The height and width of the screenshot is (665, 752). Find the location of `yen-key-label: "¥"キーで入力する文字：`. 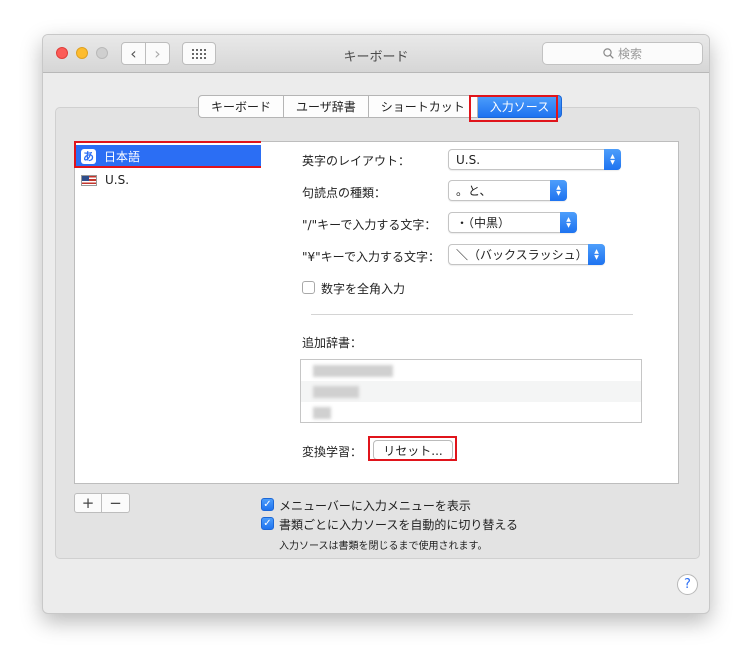

yen-key-label: "¥"キーで入力する文字： is located at coordinates (371, 257).